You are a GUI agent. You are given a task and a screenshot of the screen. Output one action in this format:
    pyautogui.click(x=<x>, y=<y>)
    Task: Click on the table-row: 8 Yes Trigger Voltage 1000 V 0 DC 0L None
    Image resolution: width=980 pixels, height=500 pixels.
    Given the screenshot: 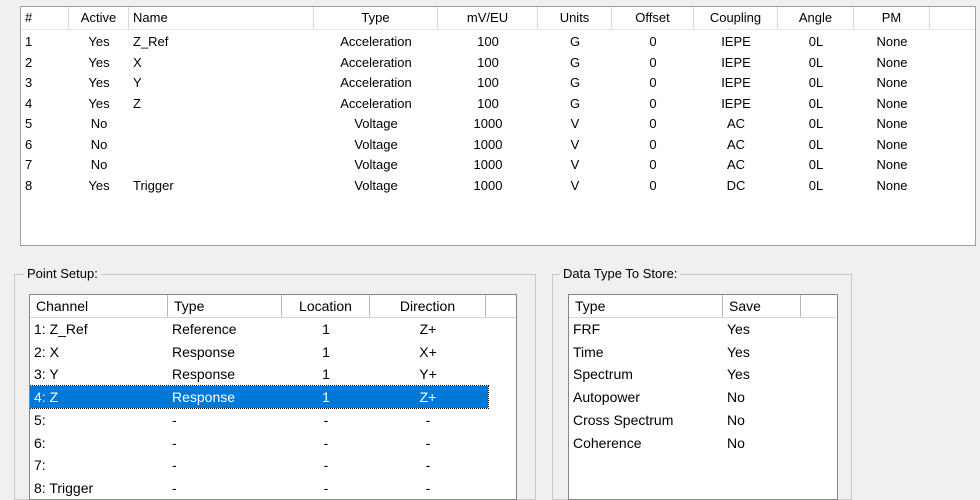 What is the action you would take?
    pyautogui.click(x=498, y=185)
    